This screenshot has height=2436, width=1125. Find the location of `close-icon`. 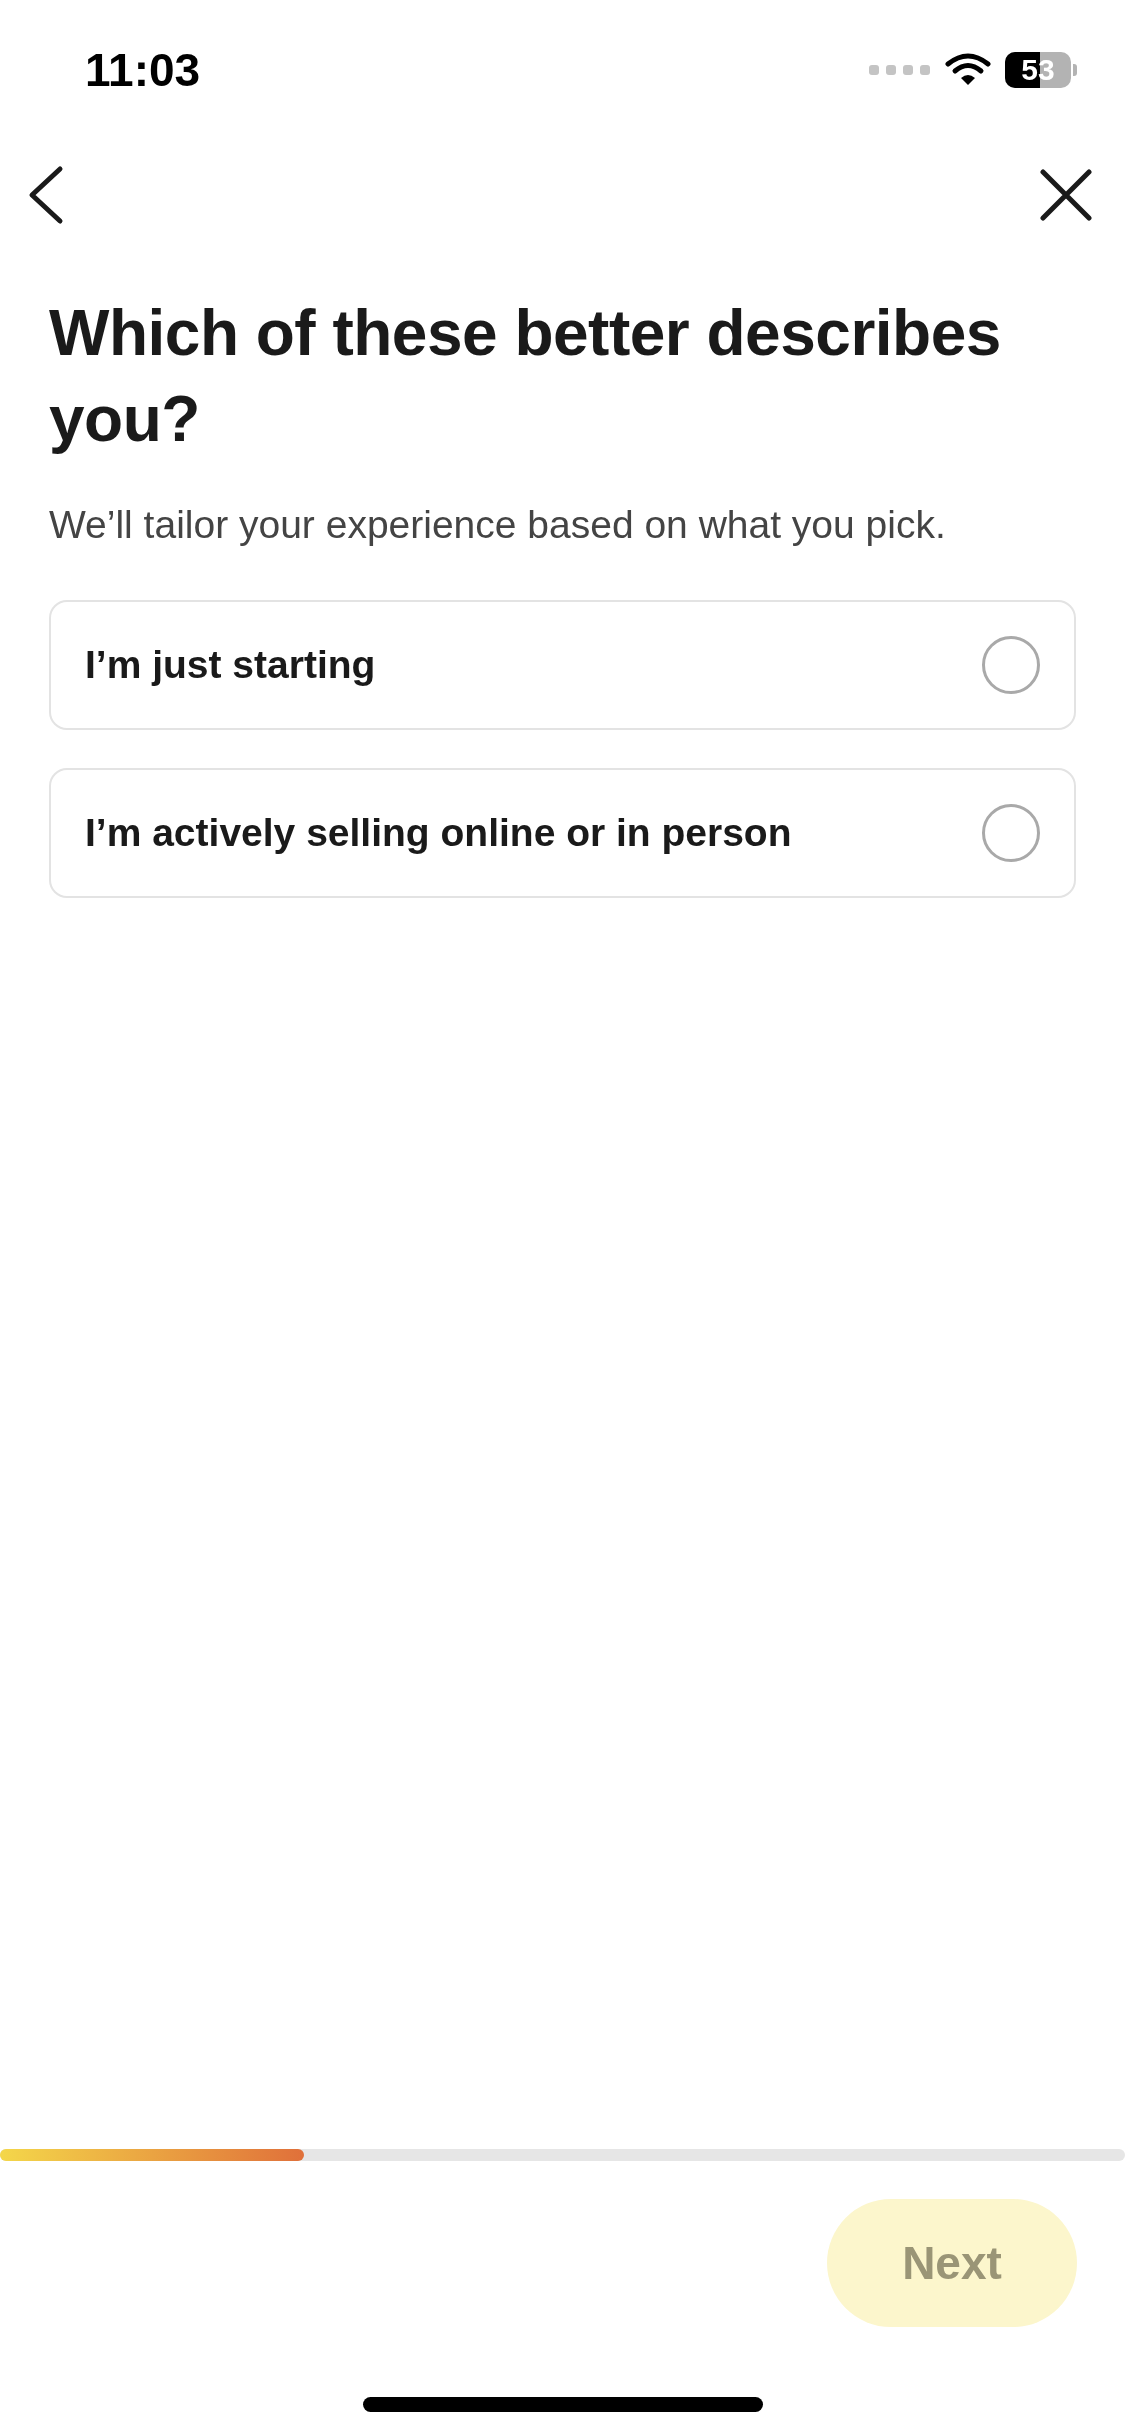

close-icon is located at coordinates (1066, 195).